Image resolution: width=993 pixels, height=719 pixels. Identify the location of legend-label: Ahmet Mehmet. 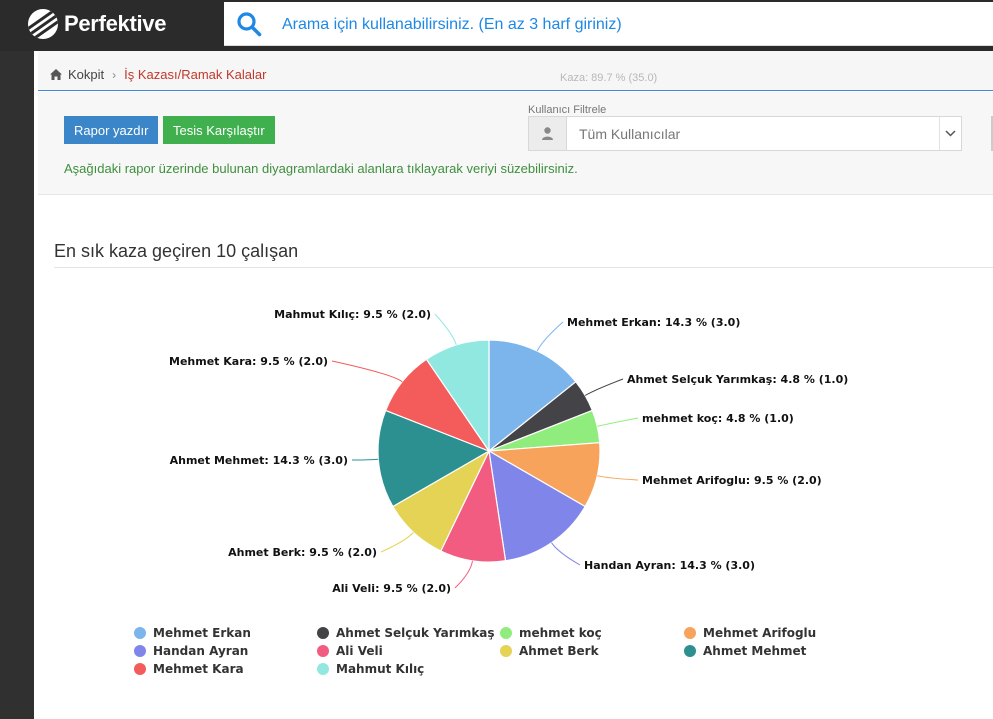
(755, 651).